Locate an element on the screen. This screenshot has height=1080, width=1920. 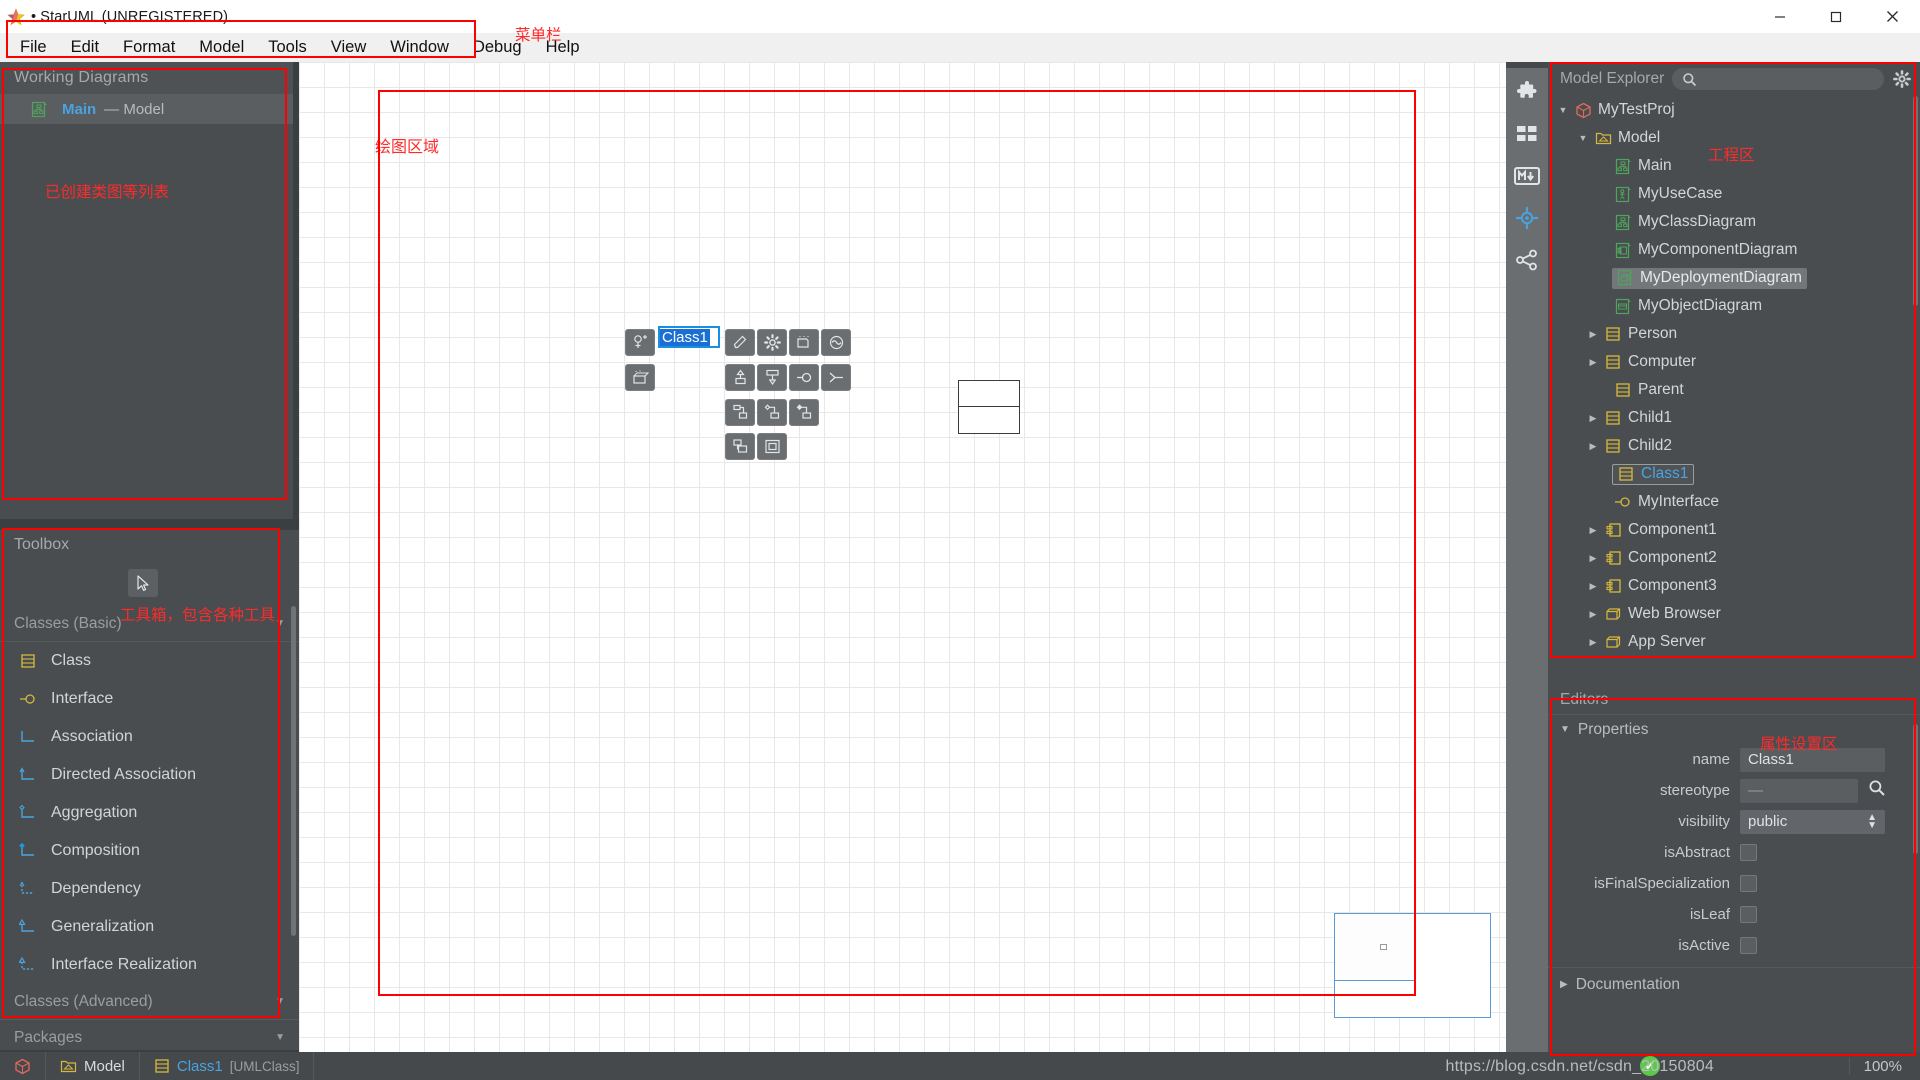
close-button is located at coordinates (1892, 16).